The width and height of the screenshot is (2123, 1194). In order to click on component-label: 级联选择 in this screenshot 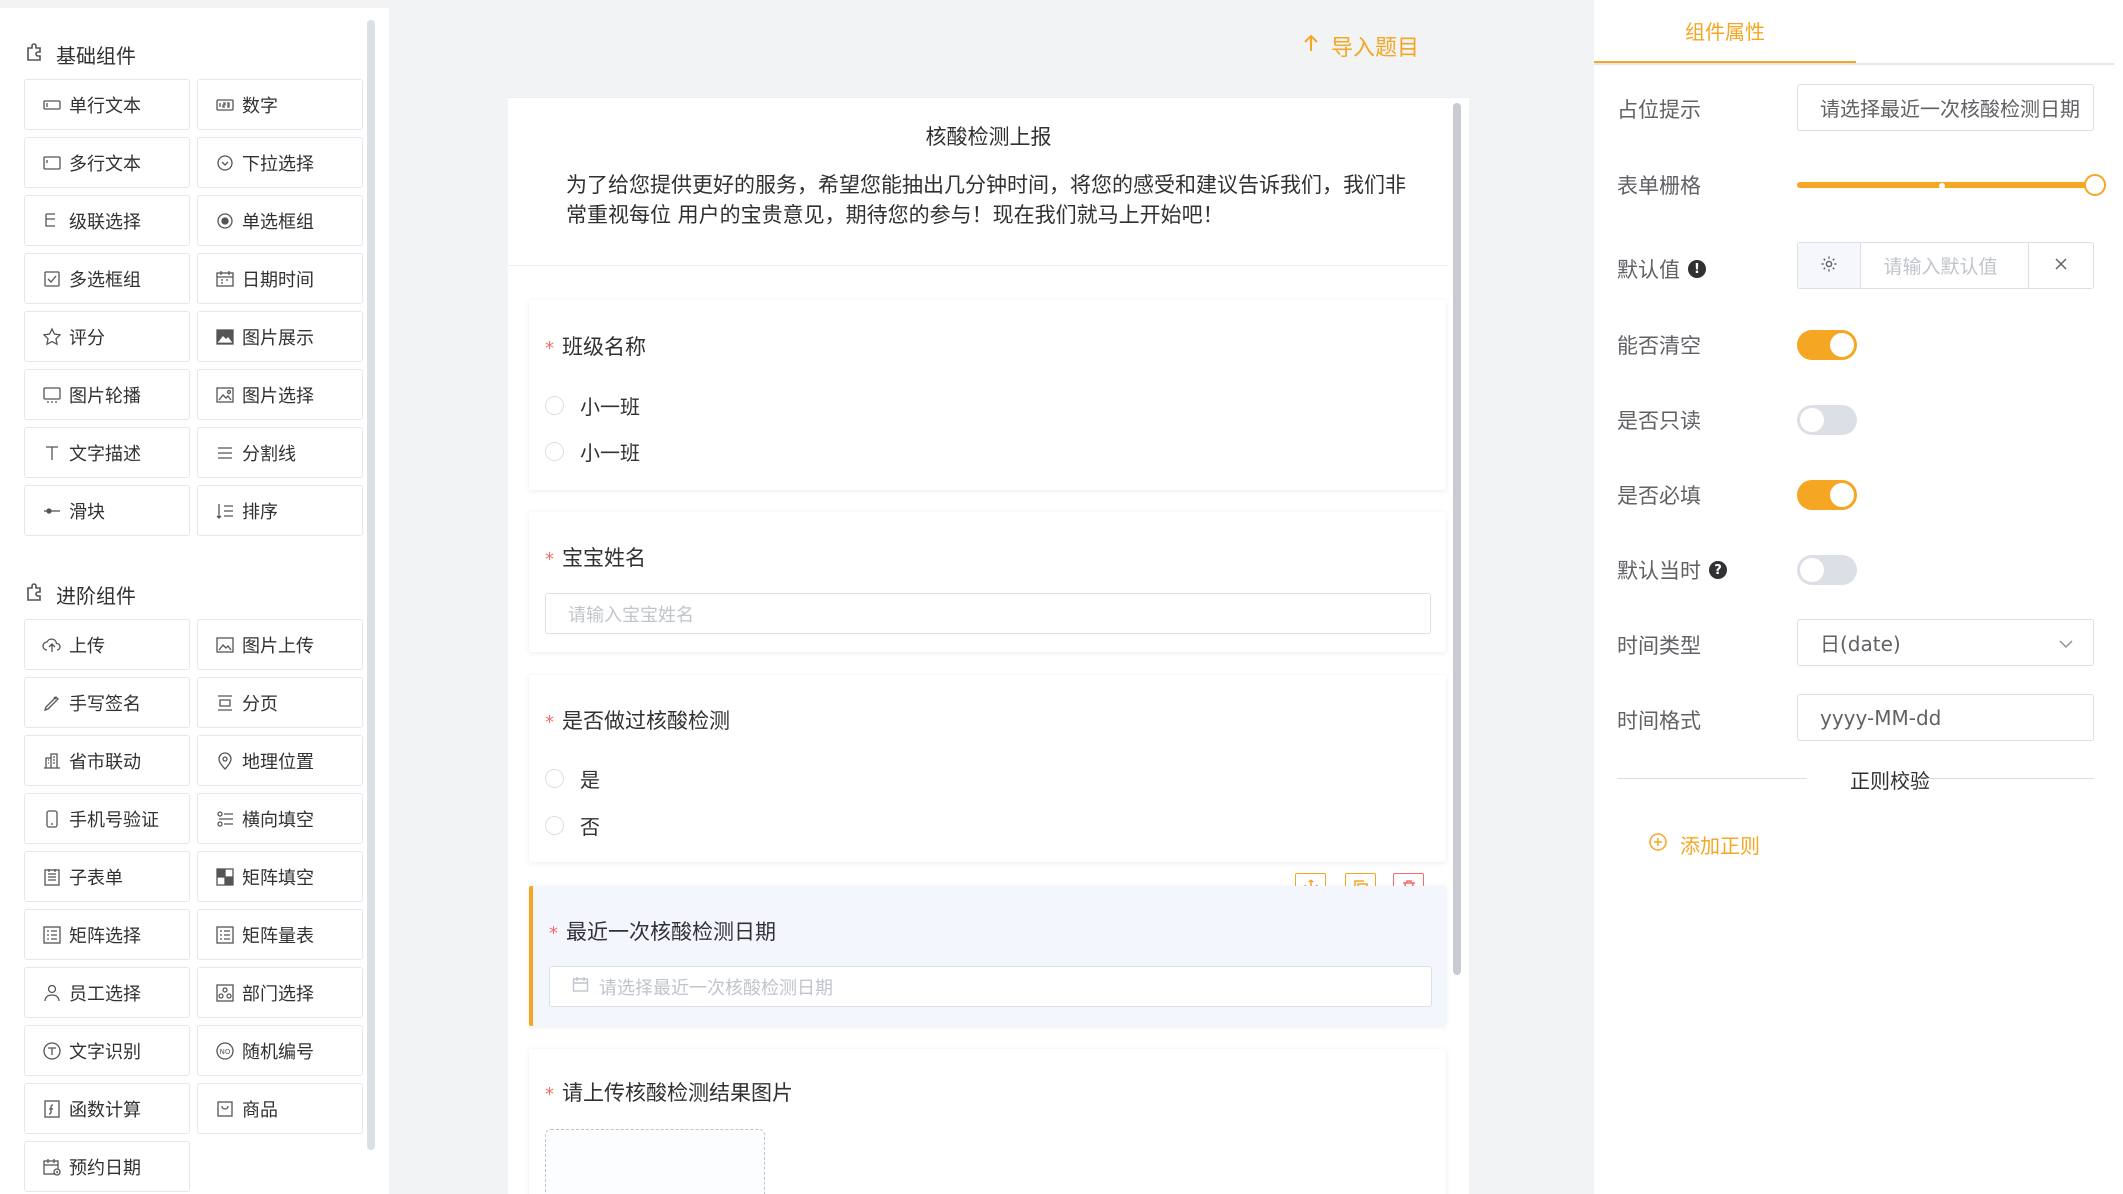, I will do `click(105, 222)`.